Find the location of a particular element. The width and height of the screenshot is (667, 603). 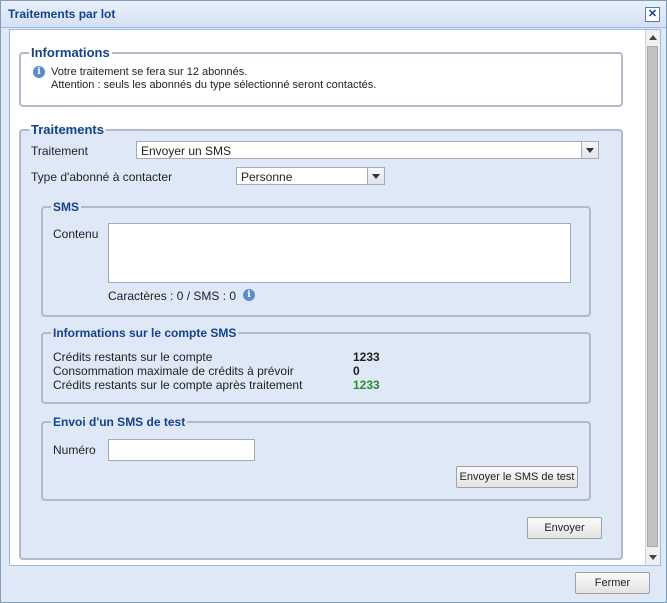

scroll-thumb is located at coordinates (652, 296).